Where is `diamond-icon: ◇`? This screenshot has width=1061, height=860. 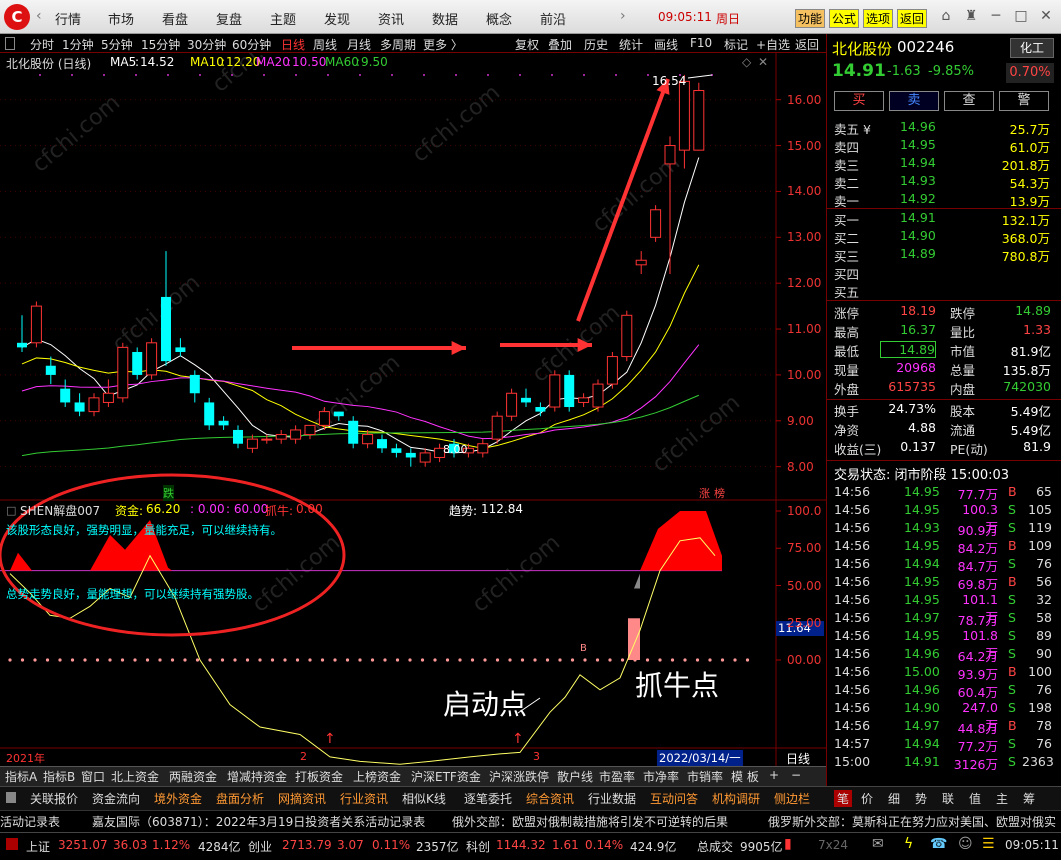 diamond-icon: ◇ is located at coordinates (746, 62).